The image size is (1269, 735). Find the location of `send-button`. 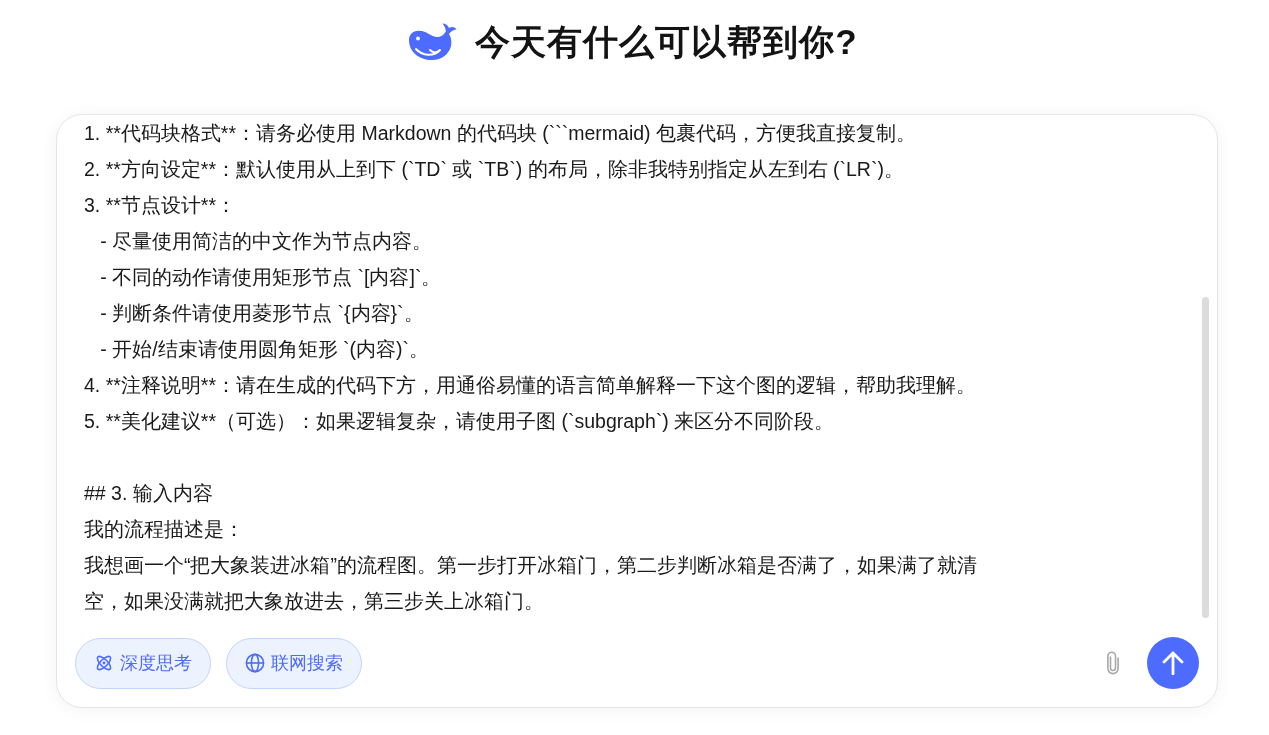

send-button is located at coordinates (1173, 663).